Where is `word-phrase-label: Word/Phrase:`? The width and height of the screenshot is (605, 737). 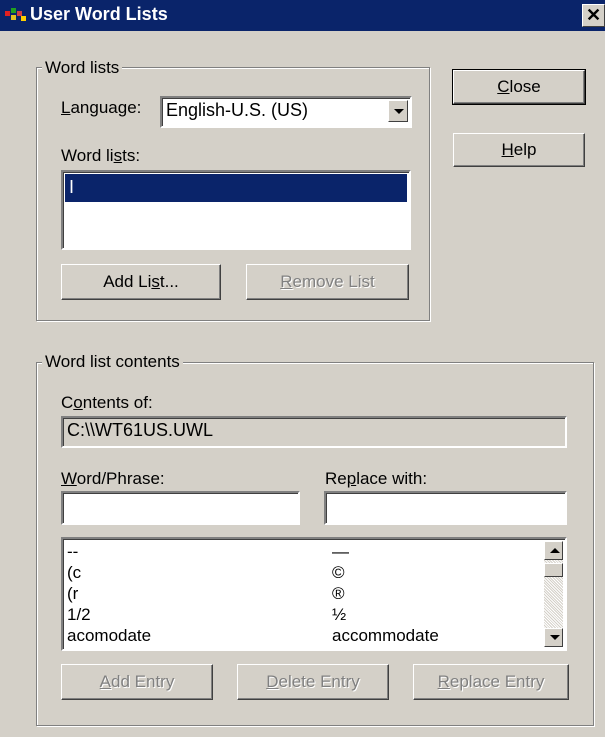
word-phrase-label: Word/Phrase: is located at coordinates (113, 478).